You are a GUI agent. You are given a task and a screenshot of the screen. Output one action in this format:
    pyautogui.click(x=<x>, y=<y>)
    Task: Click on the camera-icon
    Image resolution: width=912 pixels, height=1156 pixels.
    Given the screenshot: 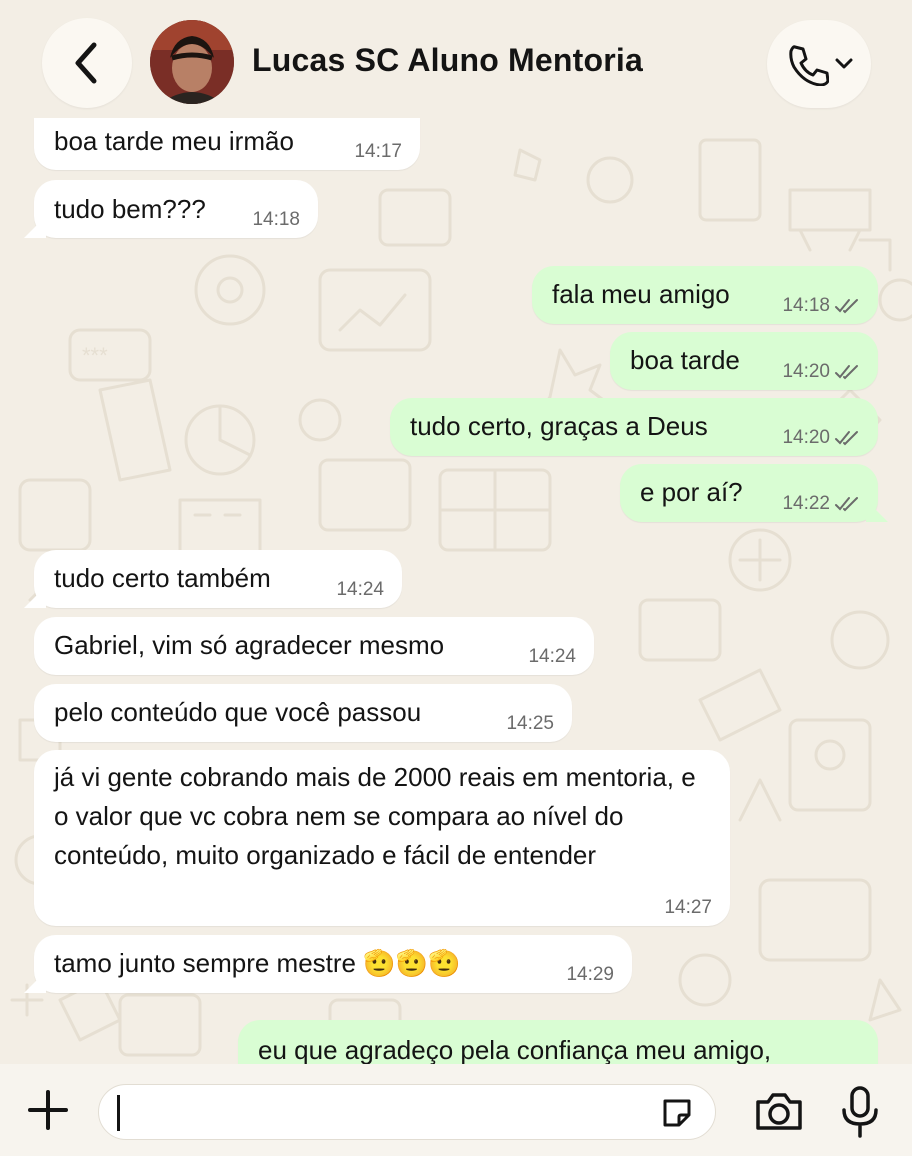 What is the action you would take?
    pyautogui.click(x=779, y=1112)
    